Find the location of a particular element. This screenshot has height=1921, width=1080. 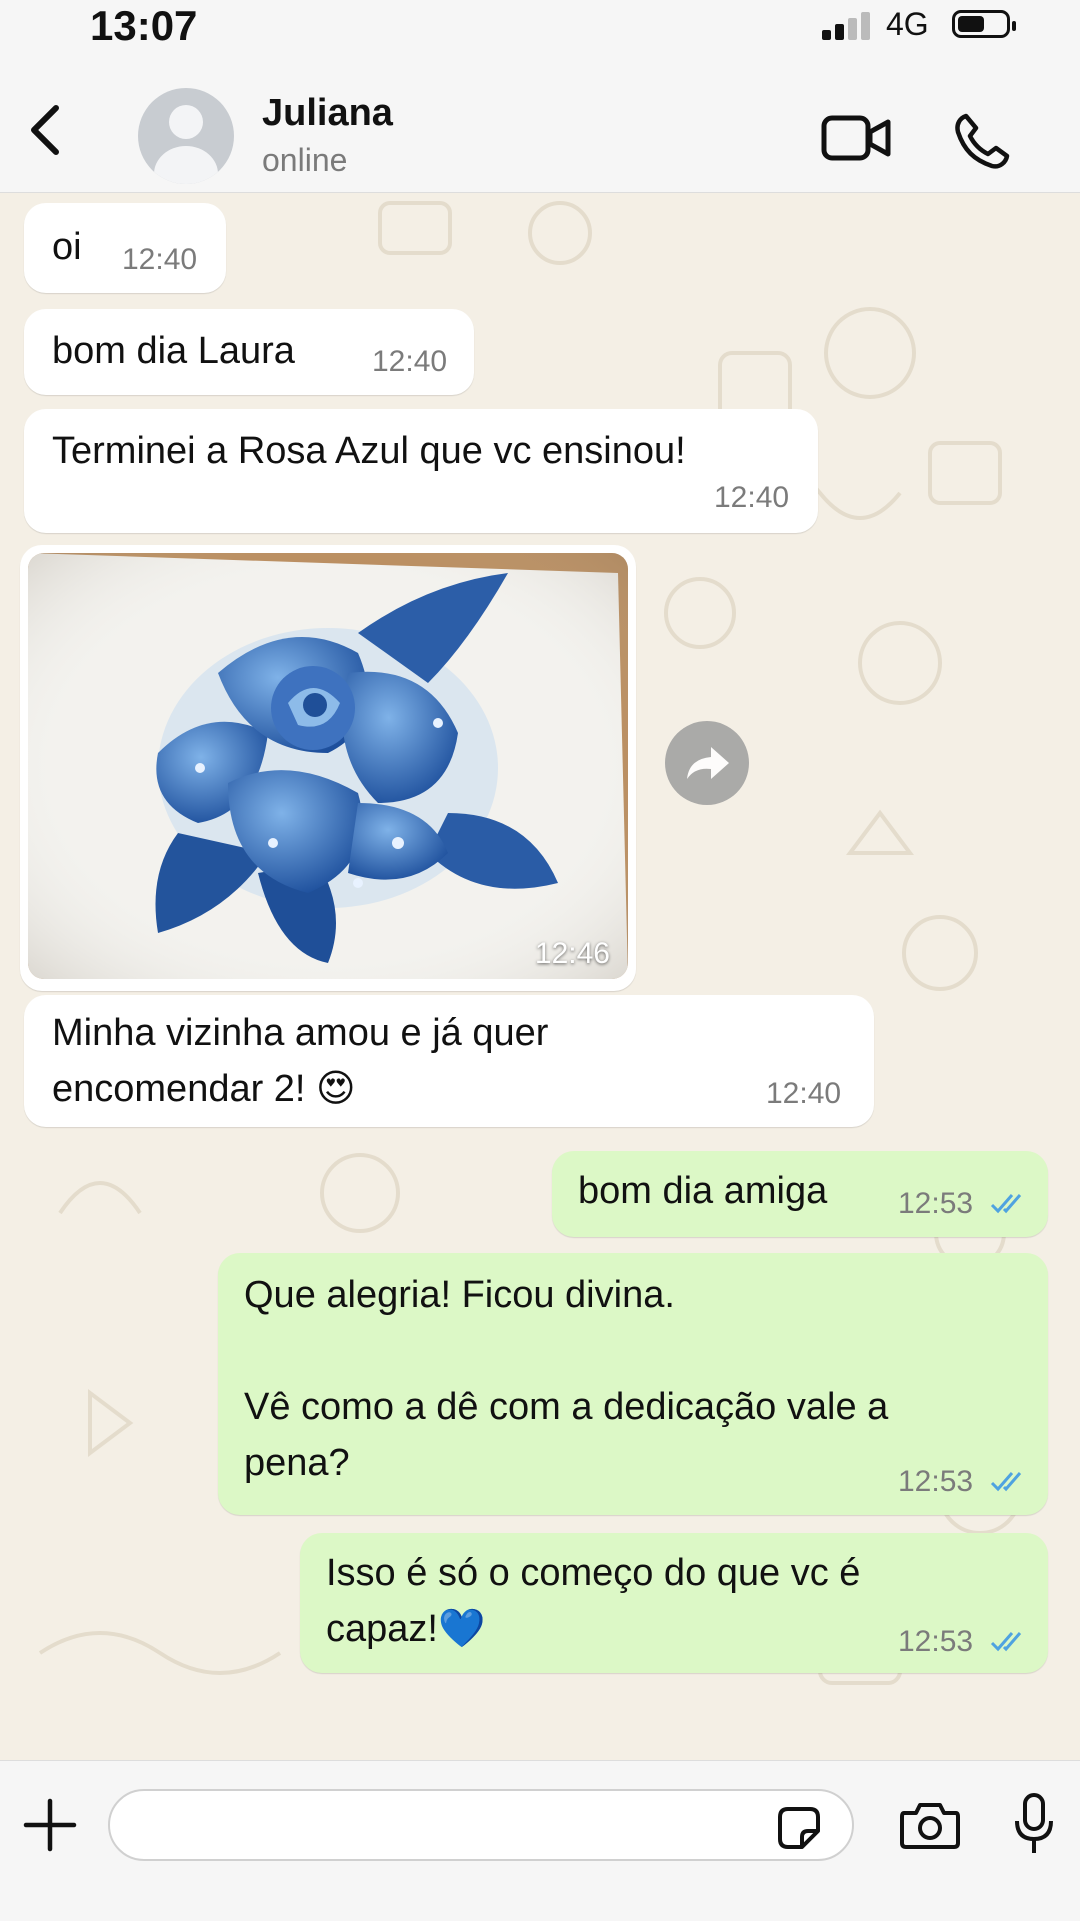

chat-header: Juliana online is located at coordinates (540, 126).